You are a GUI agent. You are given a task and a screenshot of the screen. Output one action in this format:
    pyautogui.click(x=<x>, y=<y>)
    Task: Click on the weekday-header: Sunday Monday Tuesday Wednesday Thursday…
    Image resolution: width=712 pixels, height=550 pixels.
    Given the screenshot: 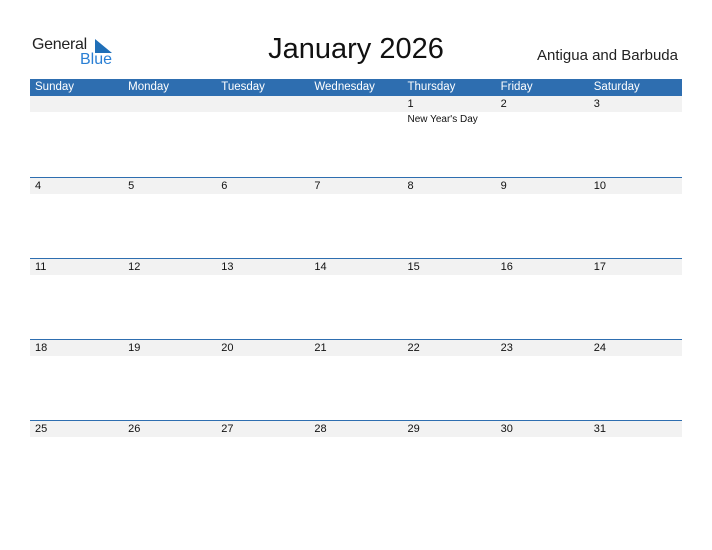 What is the action you would take?
    pyautogui.click(x=356, y=87)
    